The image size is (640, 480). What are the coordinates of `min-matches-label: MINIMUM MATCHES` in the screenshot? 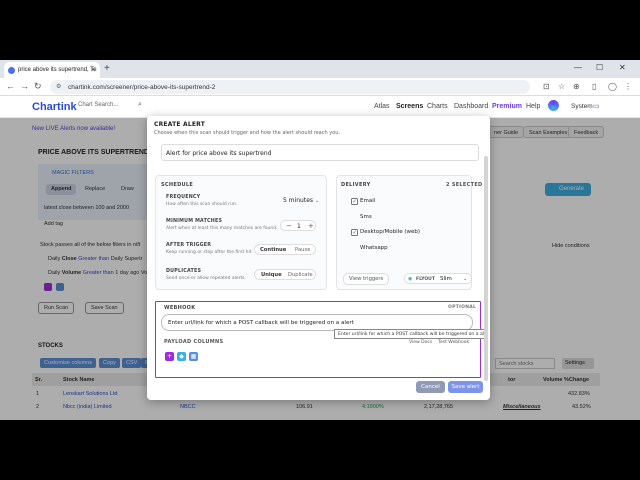 It's located at (194, 221).